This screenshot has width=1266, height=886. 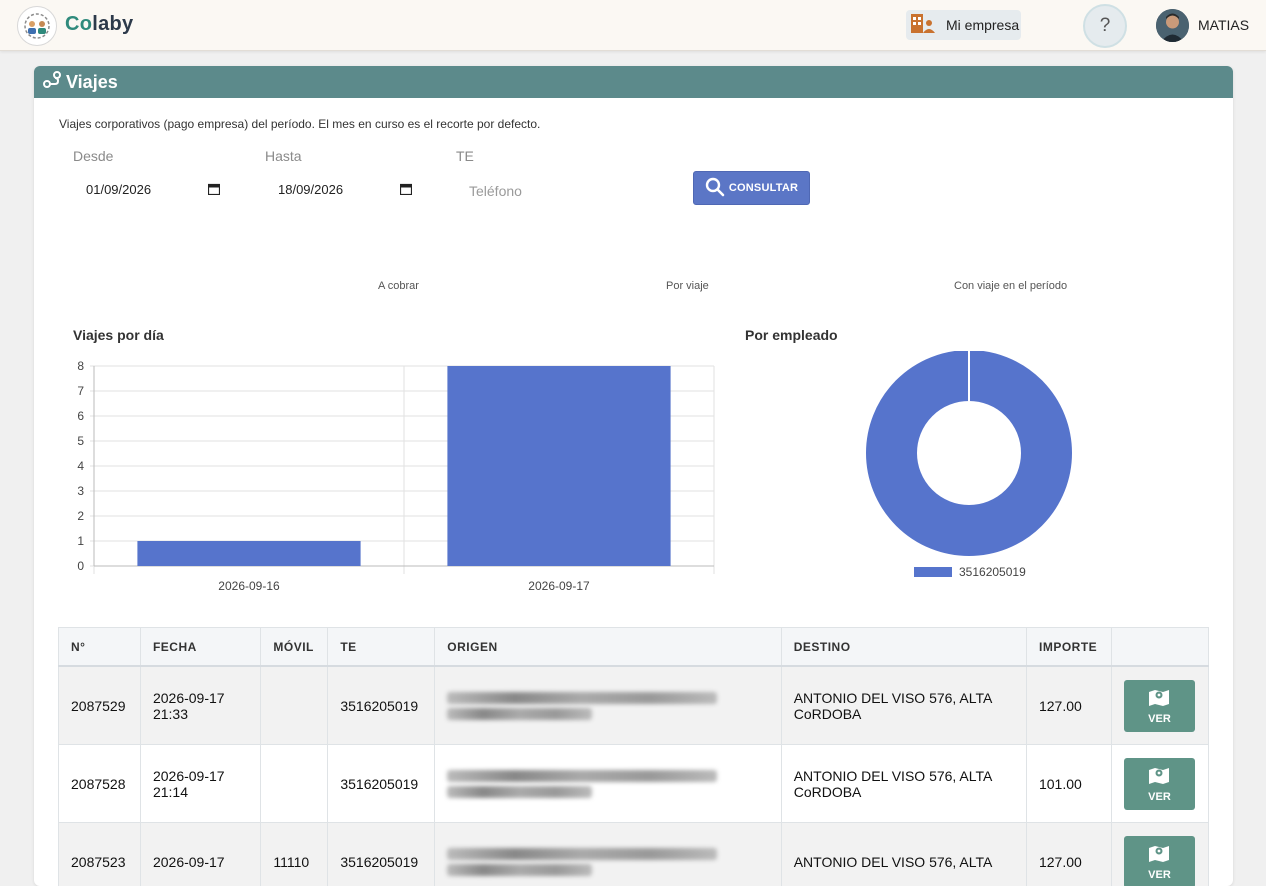 I want to click on telefono-input: Teléfono, so click(x=495, y=191).